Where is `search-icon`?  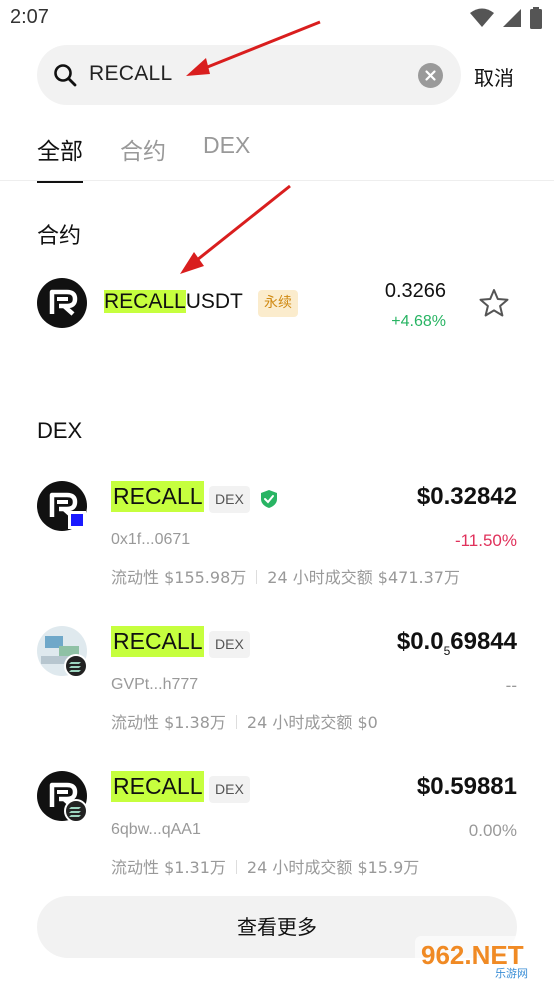
search-icon is located at coordinates (65, 75).